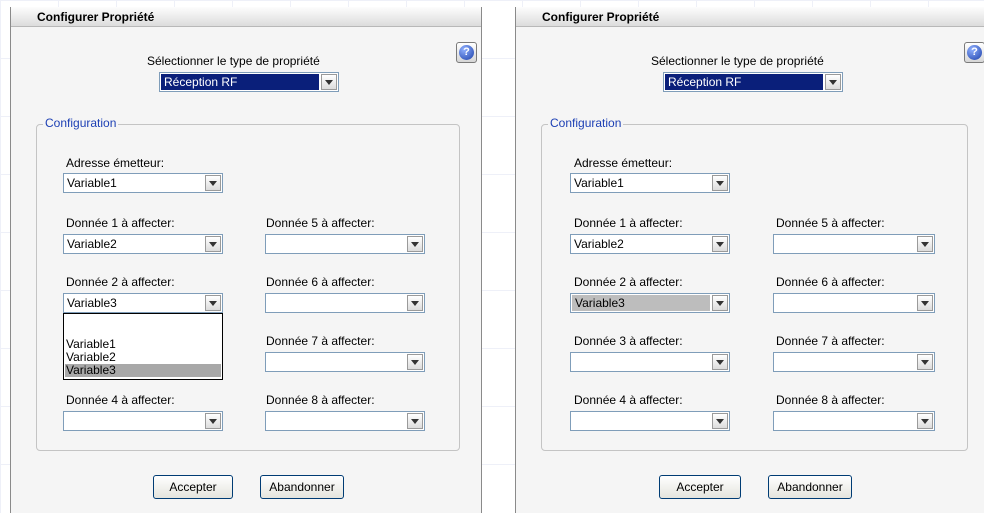  I want to click on dropdown-option-selected: Variable3, so click(143, 370).